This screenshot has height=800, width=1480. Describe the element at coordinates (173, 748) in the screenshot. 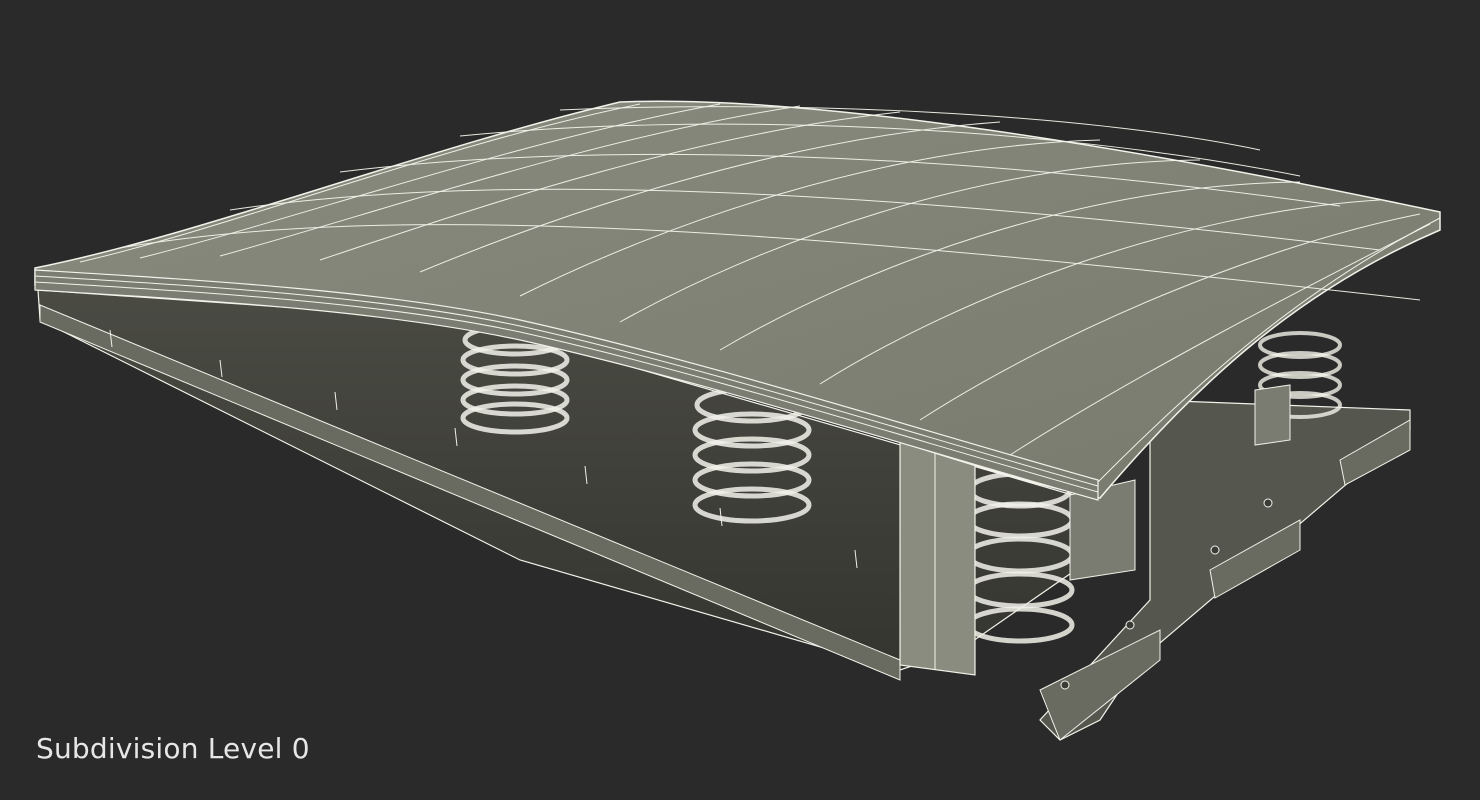

I see `subdivision-level-caption: Subdivision Level 0` at that location.